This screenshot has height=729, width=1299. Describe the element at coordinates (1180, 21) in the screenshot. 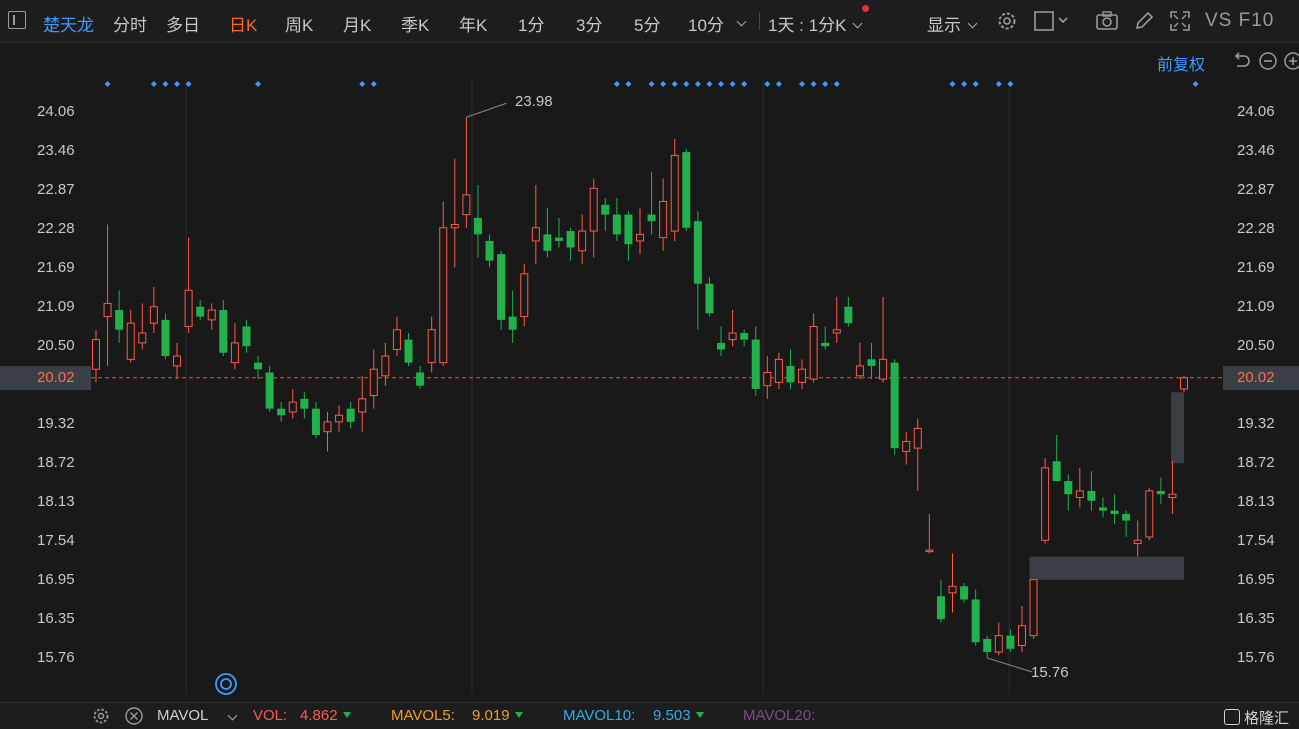

I see `fullscreen-icon` at that location.